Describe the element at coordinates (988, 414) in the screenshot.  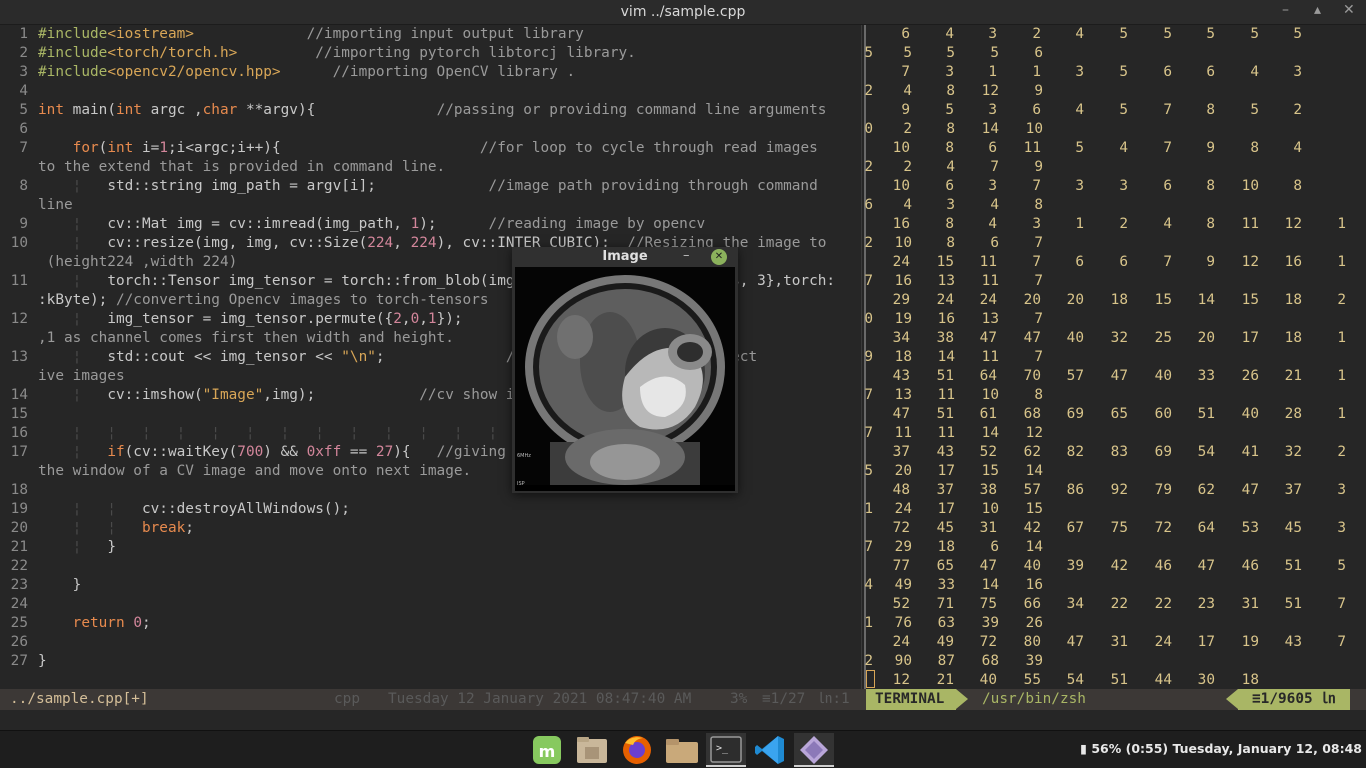
I see `tensor-value: 61` at that location.